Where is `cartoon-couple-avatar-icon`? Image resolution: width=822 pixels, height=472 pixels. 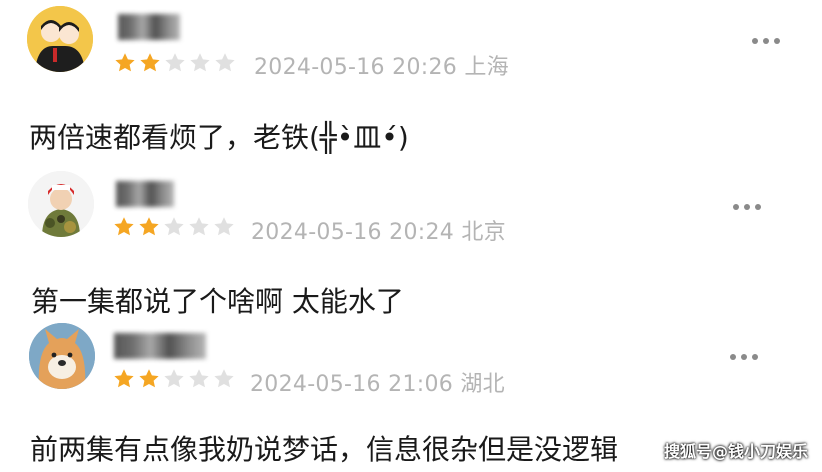 cartoon-couple-avatar-icon is located at coordinates (60, 39).